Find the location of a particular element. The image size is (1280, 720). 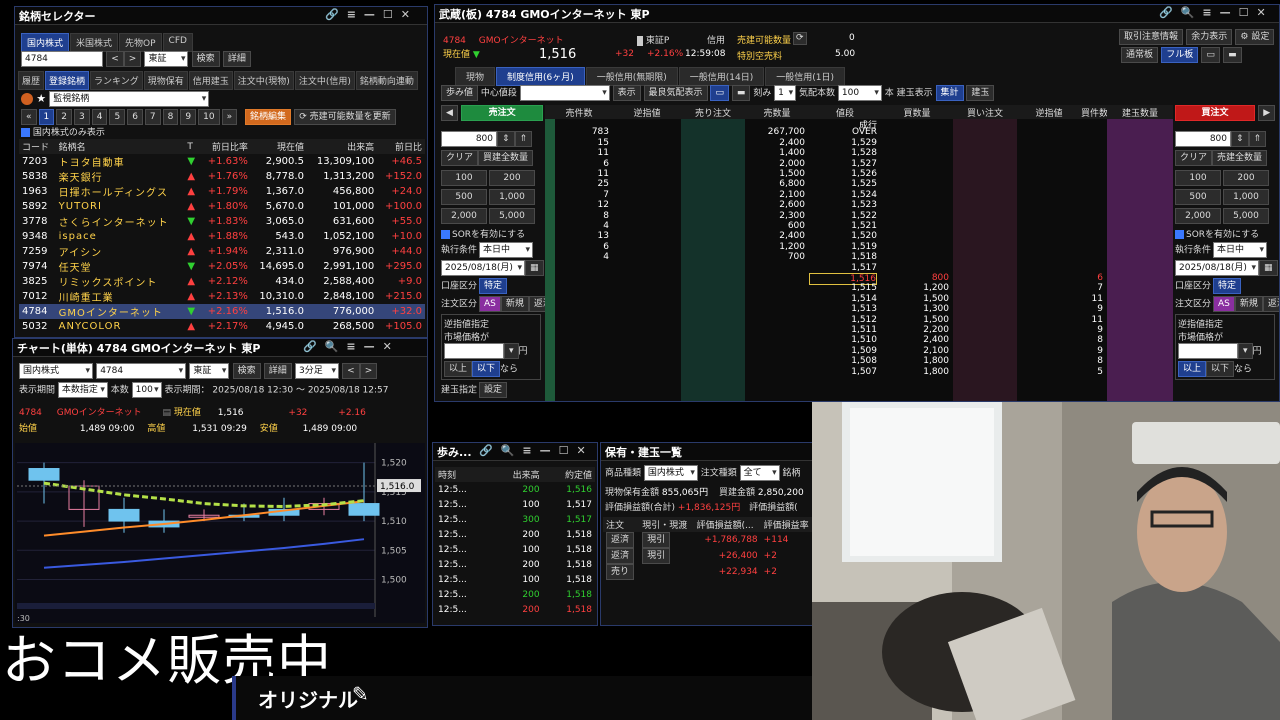

selector-subtab: 注文中(信用) is located at coordinates (324, 80).